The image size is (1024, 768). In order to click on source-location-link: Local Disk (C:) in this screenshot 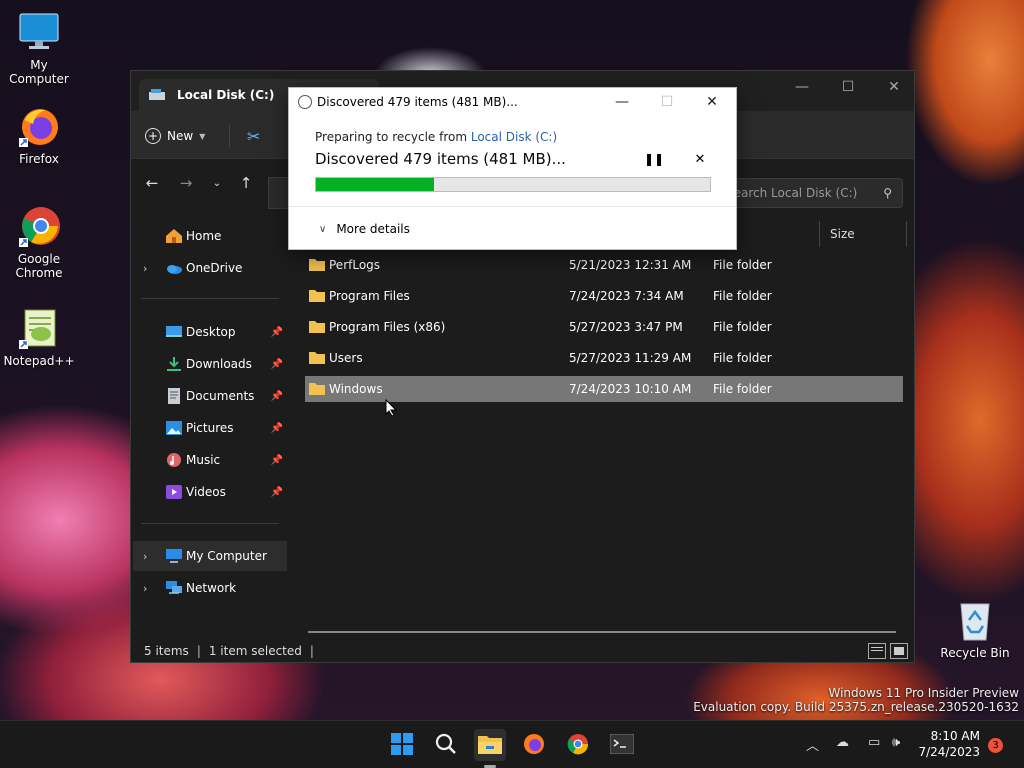, I will do `click(514, 137)`.